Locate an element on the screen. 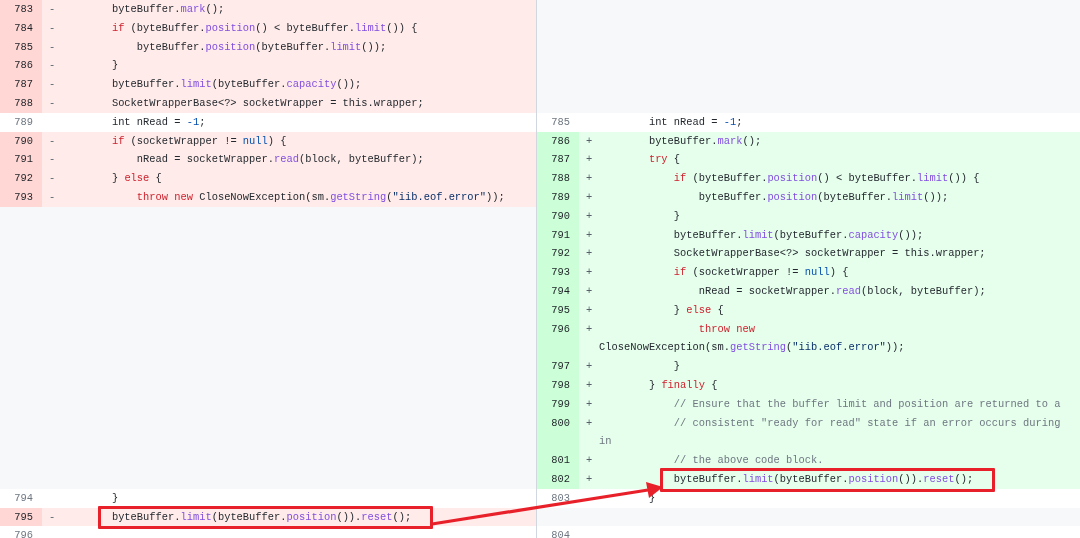 This screenshot has width=1080, height=538. code-line: // consistent "ready for read" state if an error occurs during in is located at coordinates (830, 432).